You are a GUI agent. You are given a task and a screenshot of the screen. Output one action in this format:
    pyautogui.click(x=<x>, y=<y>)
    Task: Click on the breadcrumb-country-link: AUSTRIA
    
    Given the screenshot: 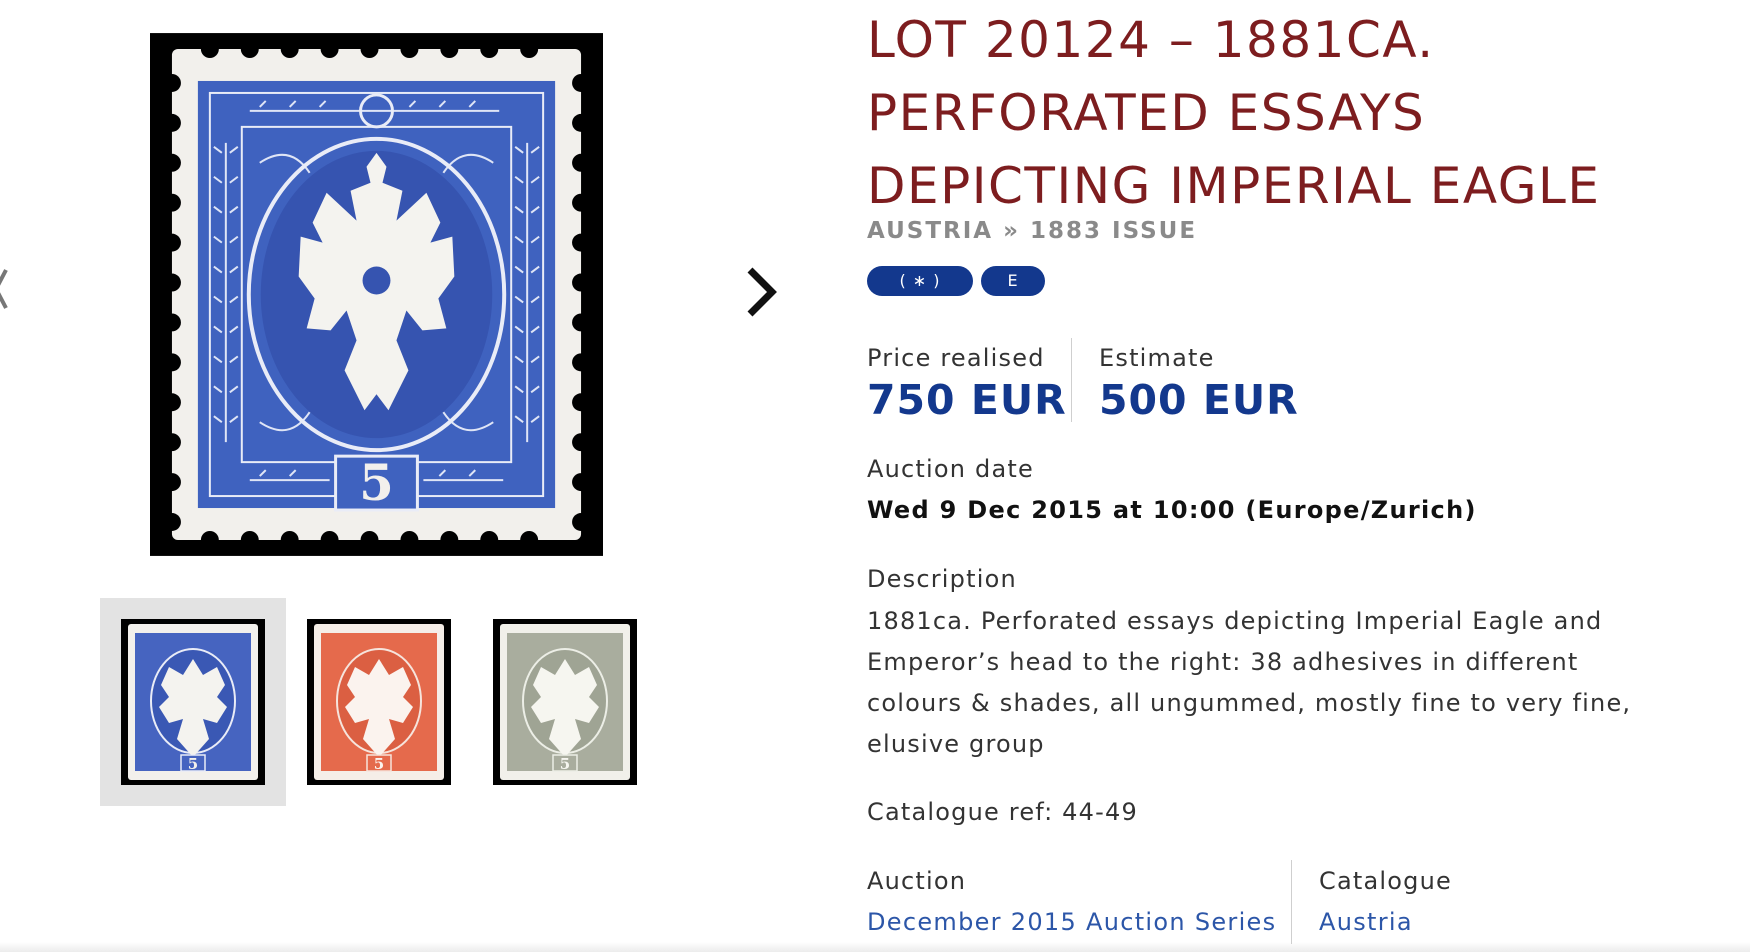 What is the action you would take?
    pyautogui.click(x=930, y=231)
    